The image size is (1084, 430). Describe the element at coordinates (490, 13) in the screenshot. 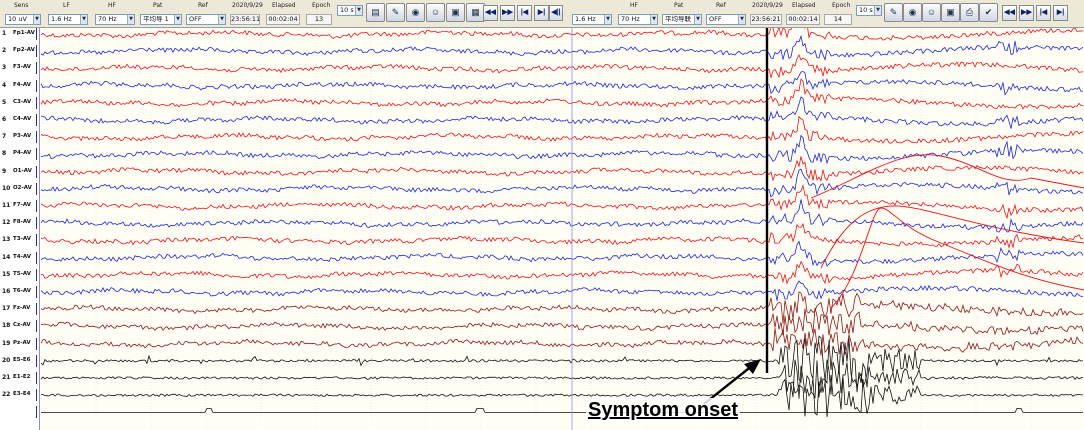

I see `fast-back-icon: ◀◀` at that location.